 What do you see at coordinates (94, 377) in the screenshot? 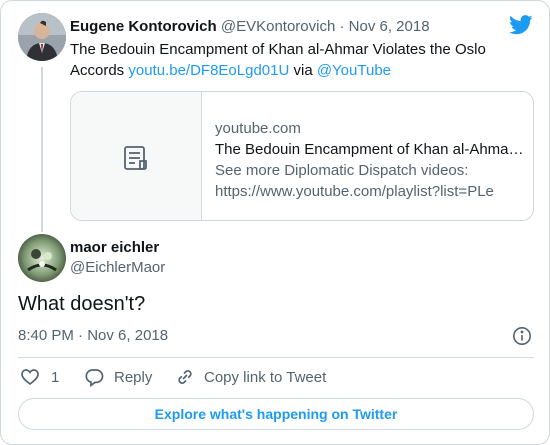
I see `reply-bubble-icon` at bounding box center [94, 377].